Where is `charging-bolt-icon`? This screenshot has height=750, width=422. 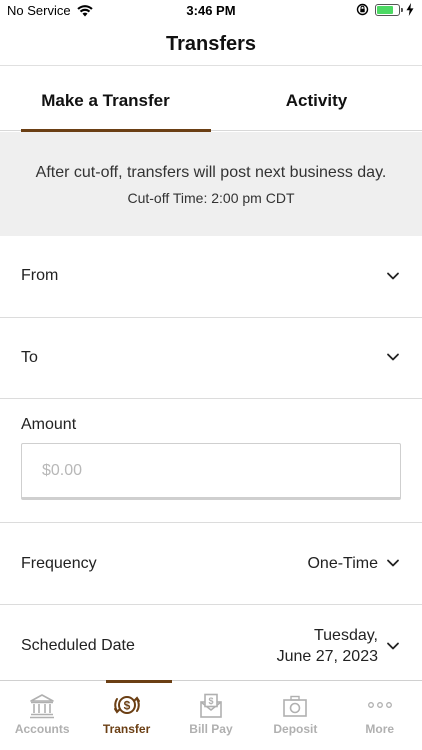
charging-bolt-icon is located at coordinates (410, 9).